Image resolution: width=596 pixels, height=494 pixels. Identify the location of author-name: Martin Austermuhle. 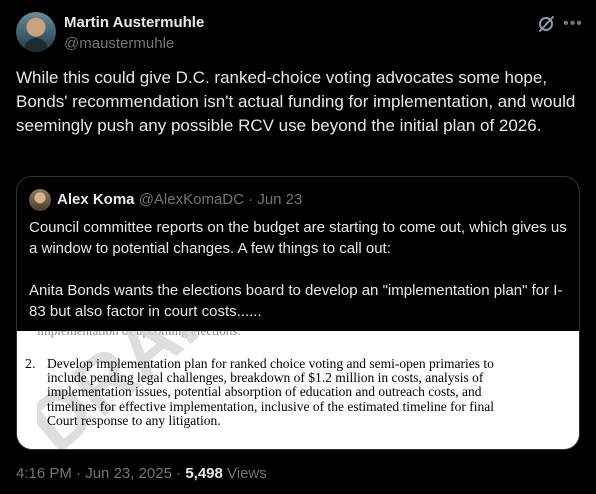
(134, 22).